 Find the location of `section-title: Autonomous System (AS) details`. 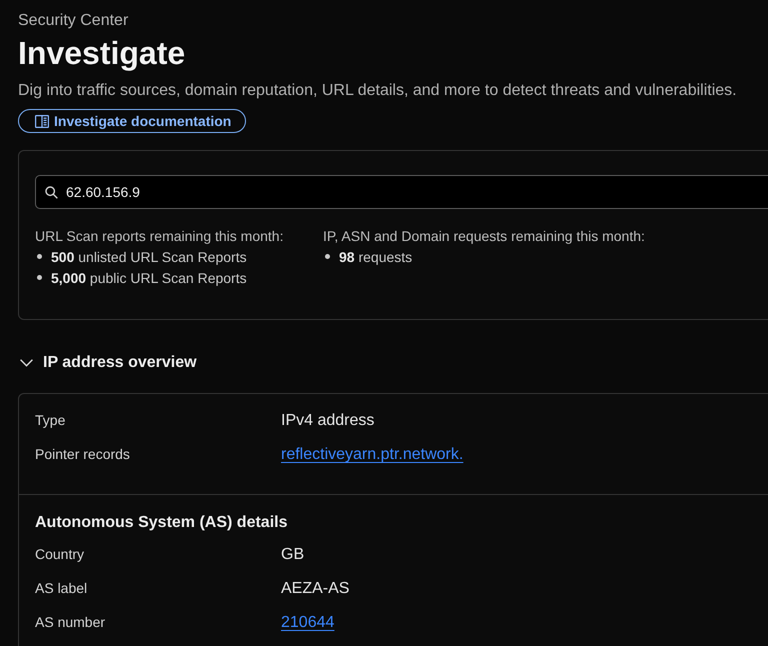

section-title: Autonomous System (AS) details is located at coordinates (161, 523).